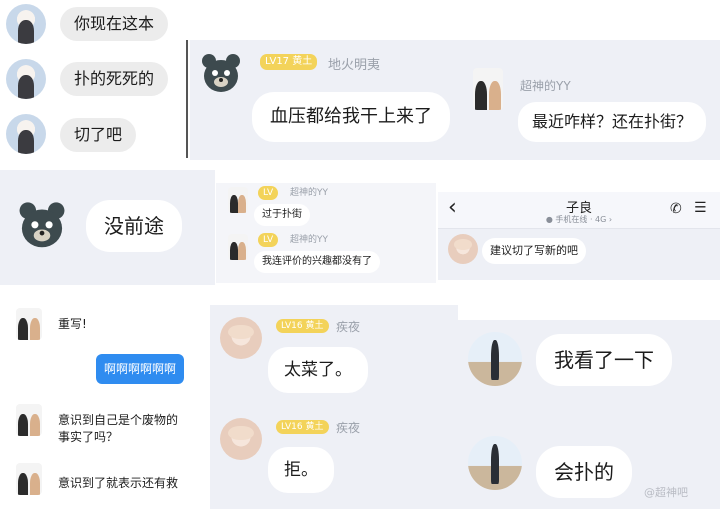  Describe the element at coordinates (700, 208) in the screenshot. I see `menu-icon: ☰` at that location.